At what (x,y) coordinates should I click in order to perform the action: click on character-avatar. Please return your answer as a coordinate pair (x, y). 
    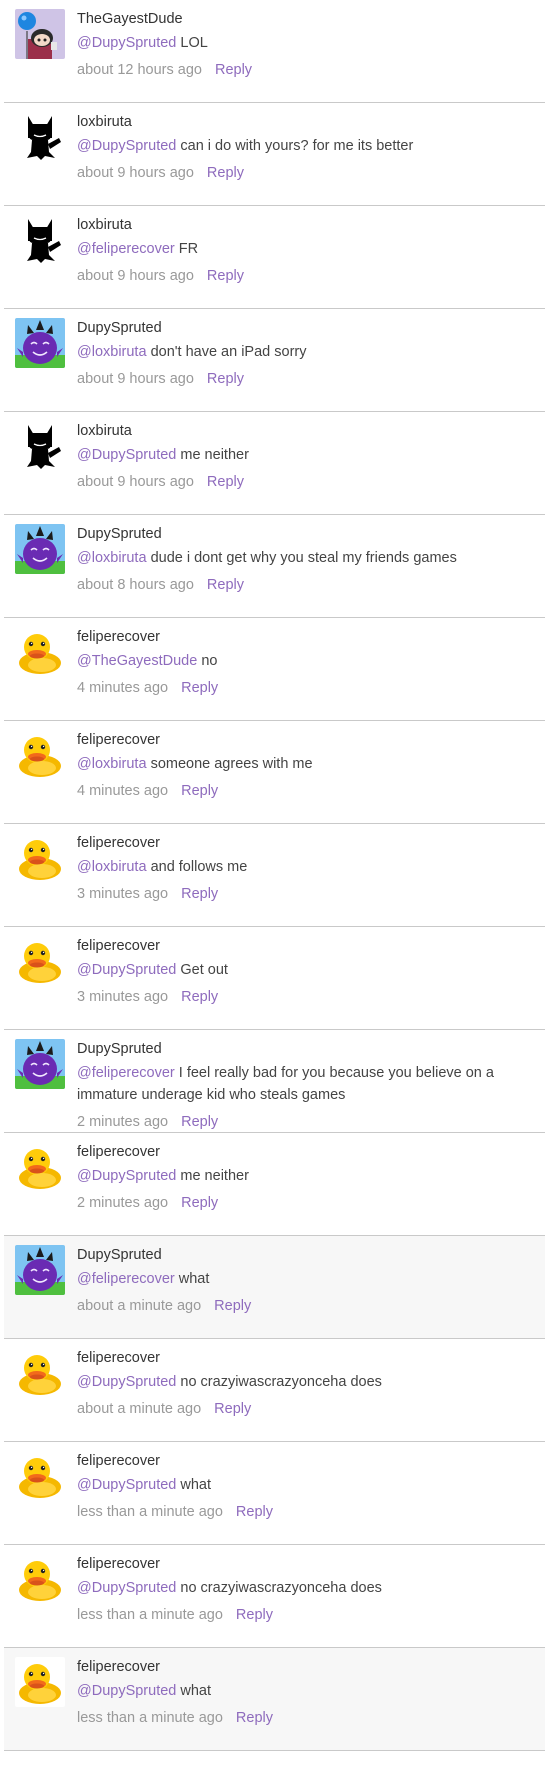
    Looking at the image, I should click on (40, 34).